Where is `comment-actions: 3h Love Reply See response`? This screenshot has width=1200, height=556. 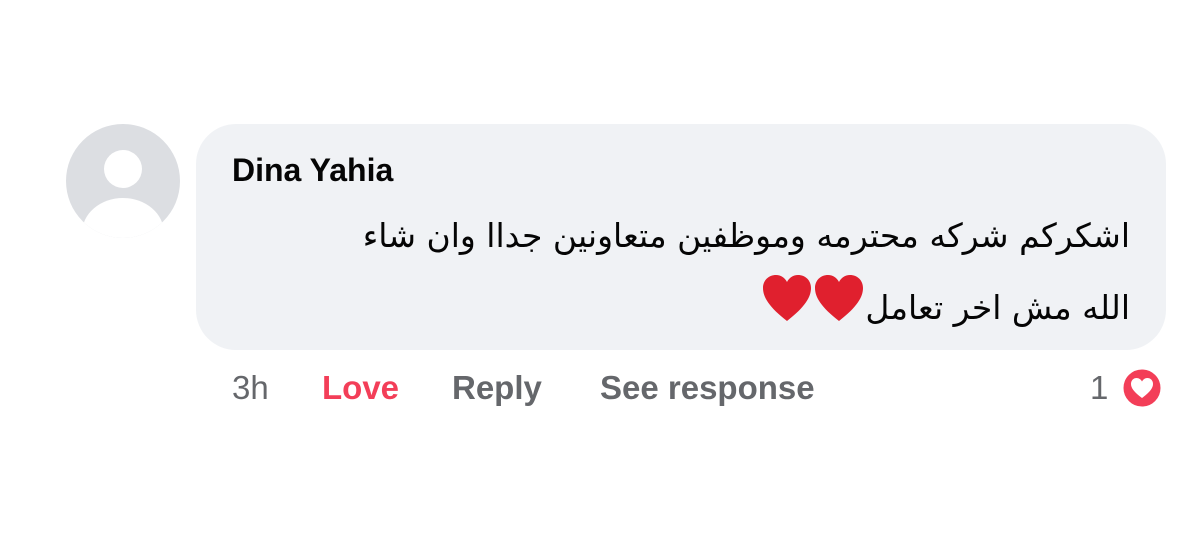 comment-actions: 3h Love Reply See response is located at coordinates (600, 389).